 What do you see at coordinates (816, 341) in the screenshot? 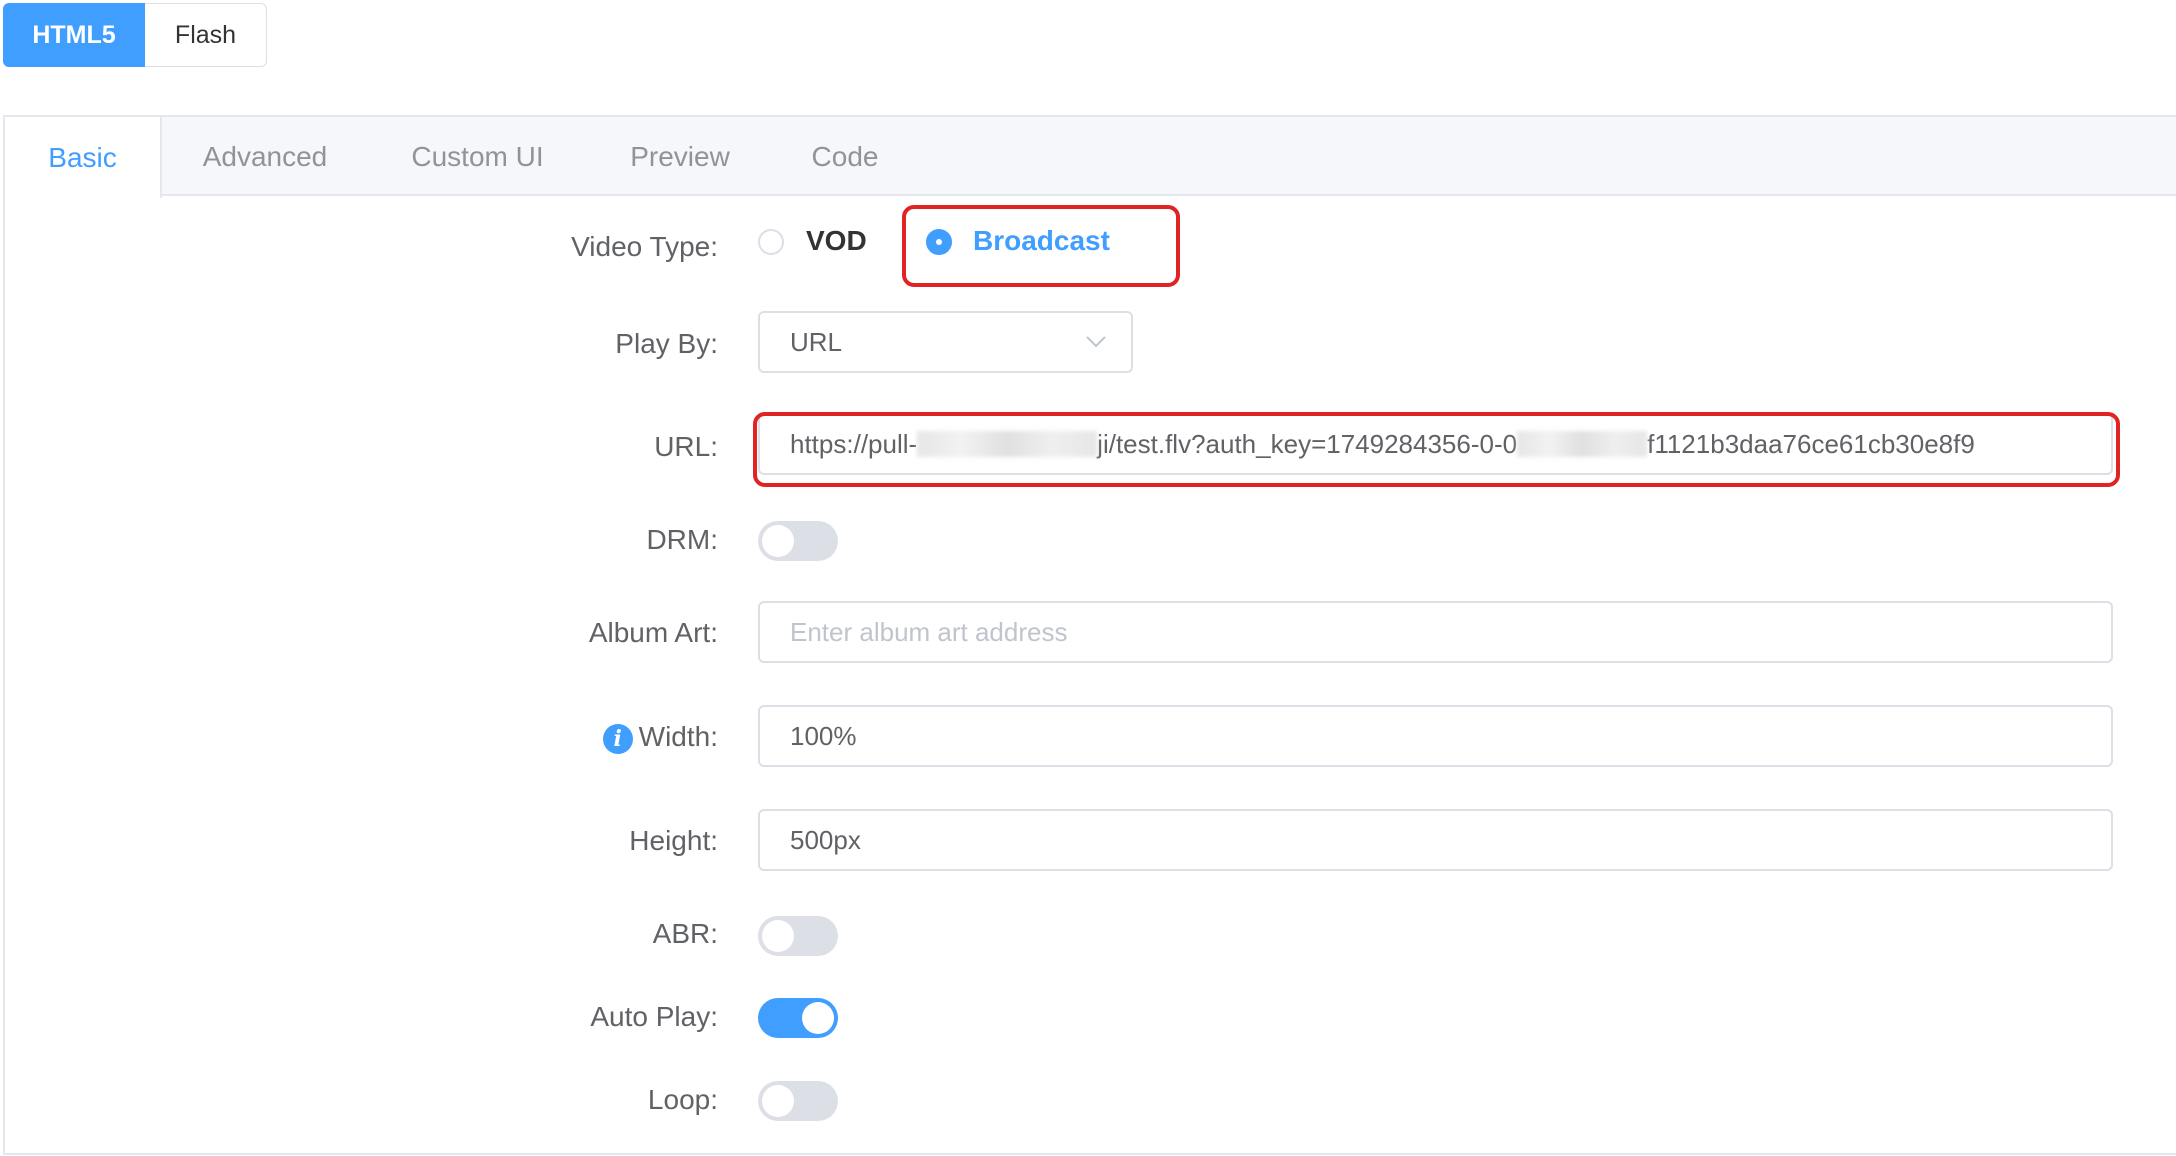
I see `play-by-value: URL` at bounding box center [816, 341].